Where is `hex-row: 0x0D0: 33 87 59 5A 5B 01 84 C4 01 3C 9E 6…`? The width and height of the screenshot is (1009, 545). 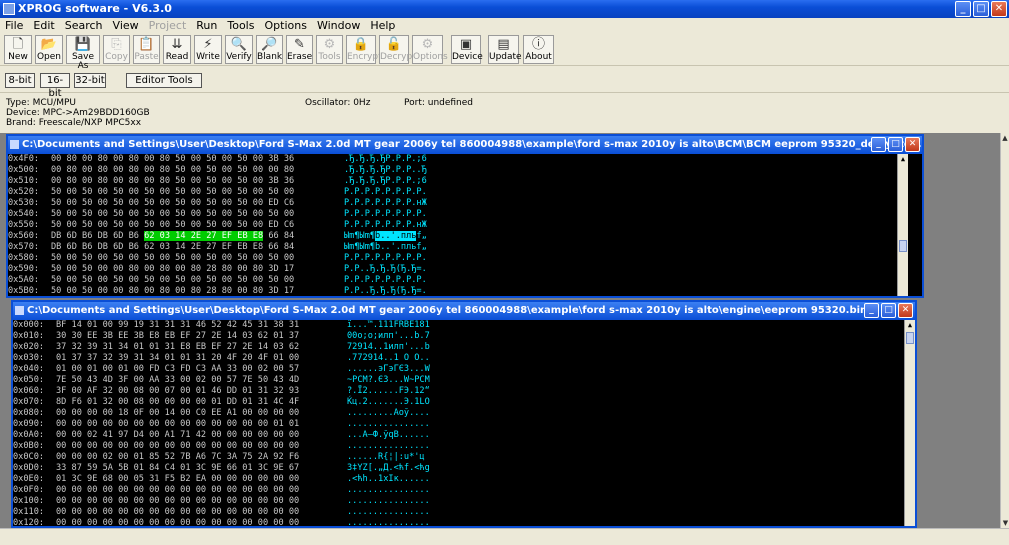 hex-row: 0x0D0: 33 87 59 5A 5B 01 84 C4 01 3C 9E 6… is located at coordinates (453, 468).